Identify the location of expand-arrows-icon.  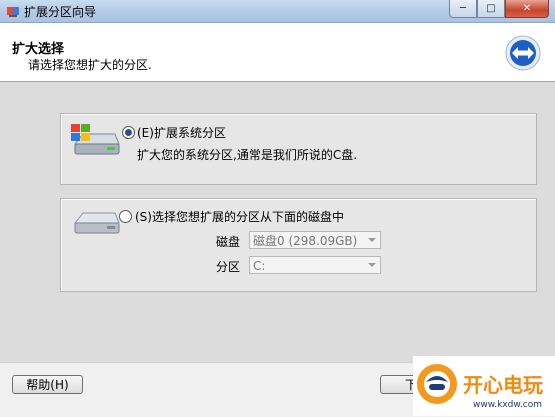
(523, 53).